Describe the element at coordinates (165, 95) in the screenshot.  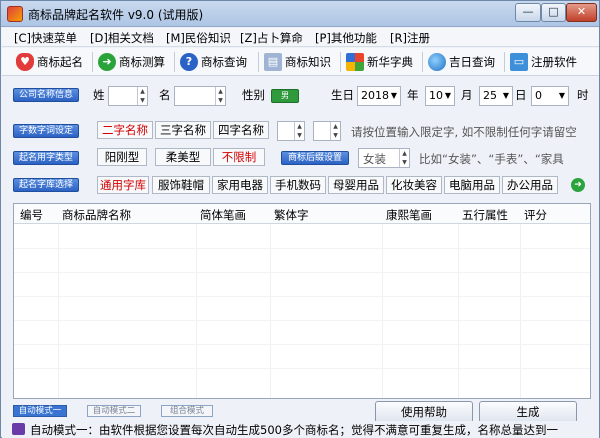
I see `name-label: 名` at that location.